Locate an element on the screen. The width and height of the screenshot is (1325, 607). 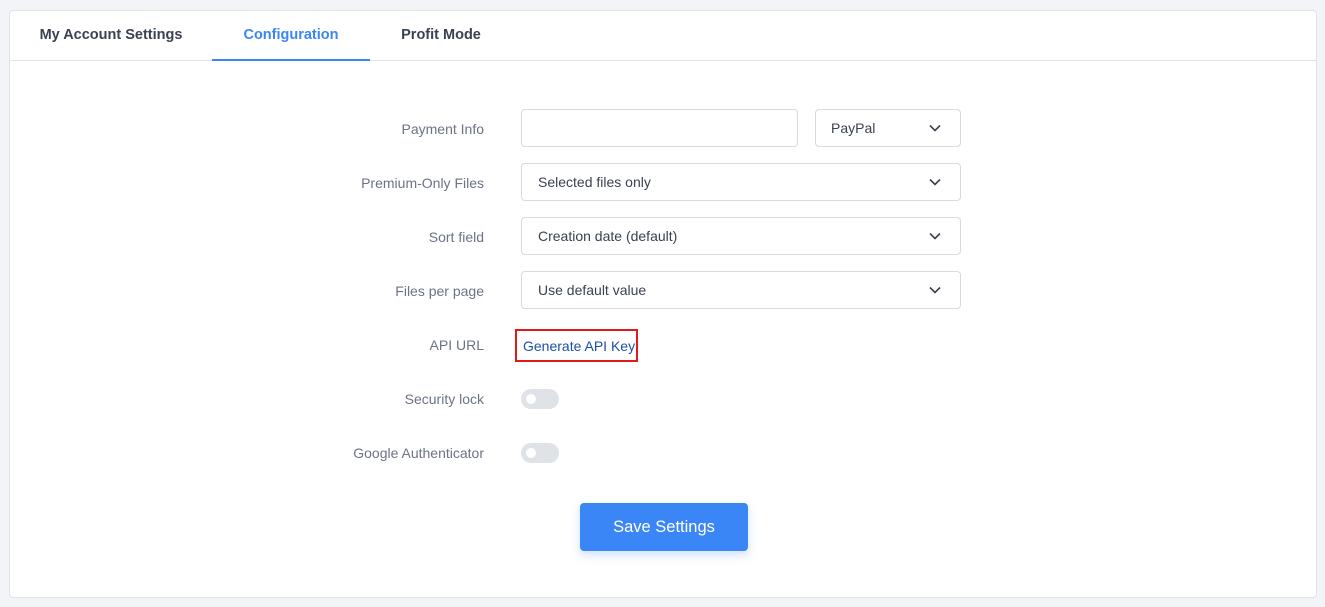
tab-my-account-settings: My Account Settings is located at coordinates (111, 36).